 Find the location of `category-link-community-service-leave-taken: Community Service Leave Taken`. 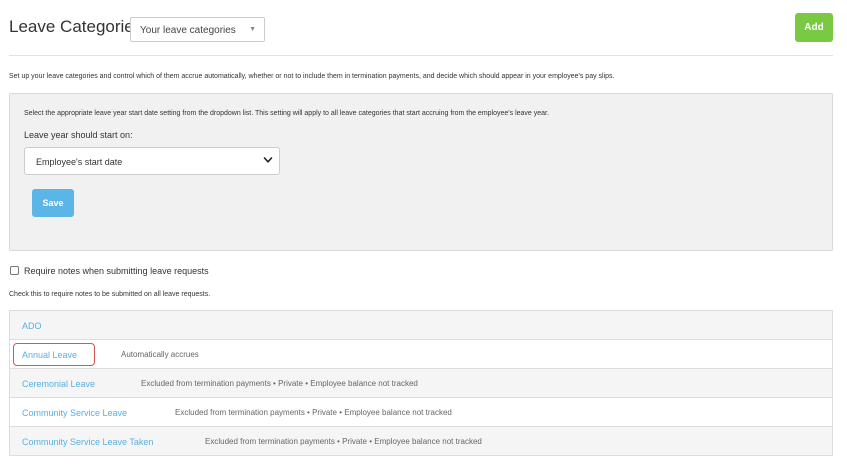

category-link-community-service-leave-taken: Community Service Leave Taken is located at coordinates (87, 442).